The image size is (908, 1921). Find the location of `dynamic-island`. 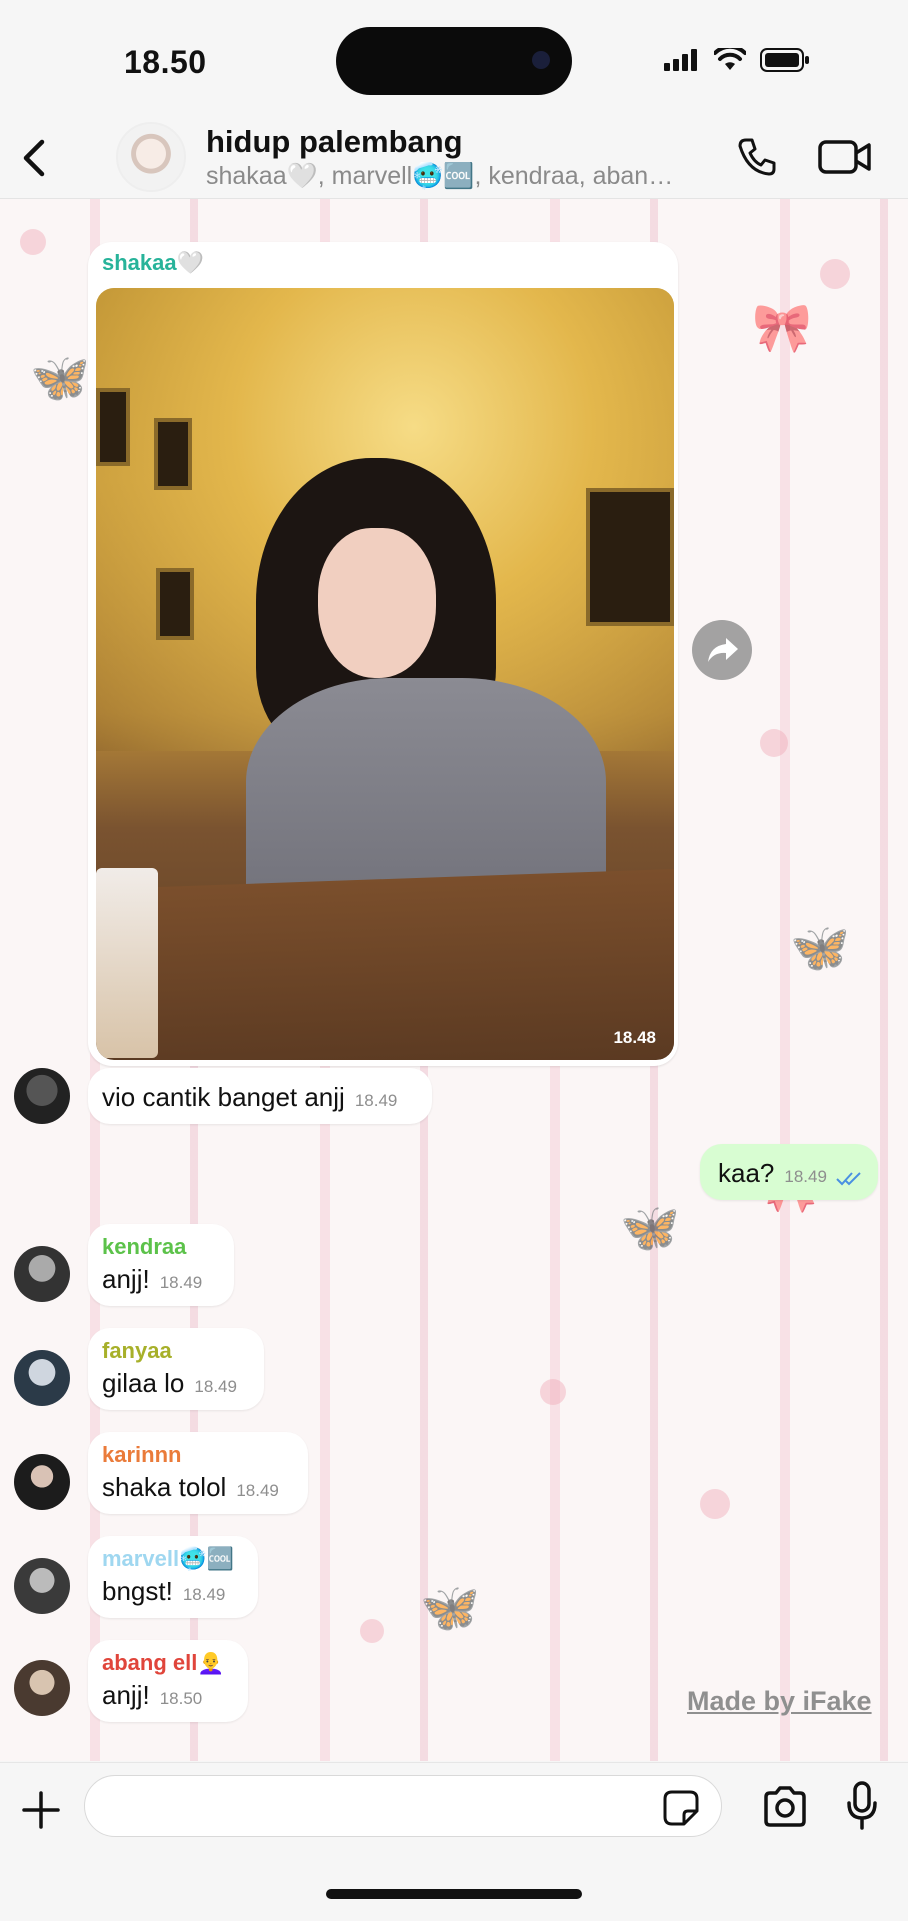

dynamic-island is located at coordinates (454, 61).